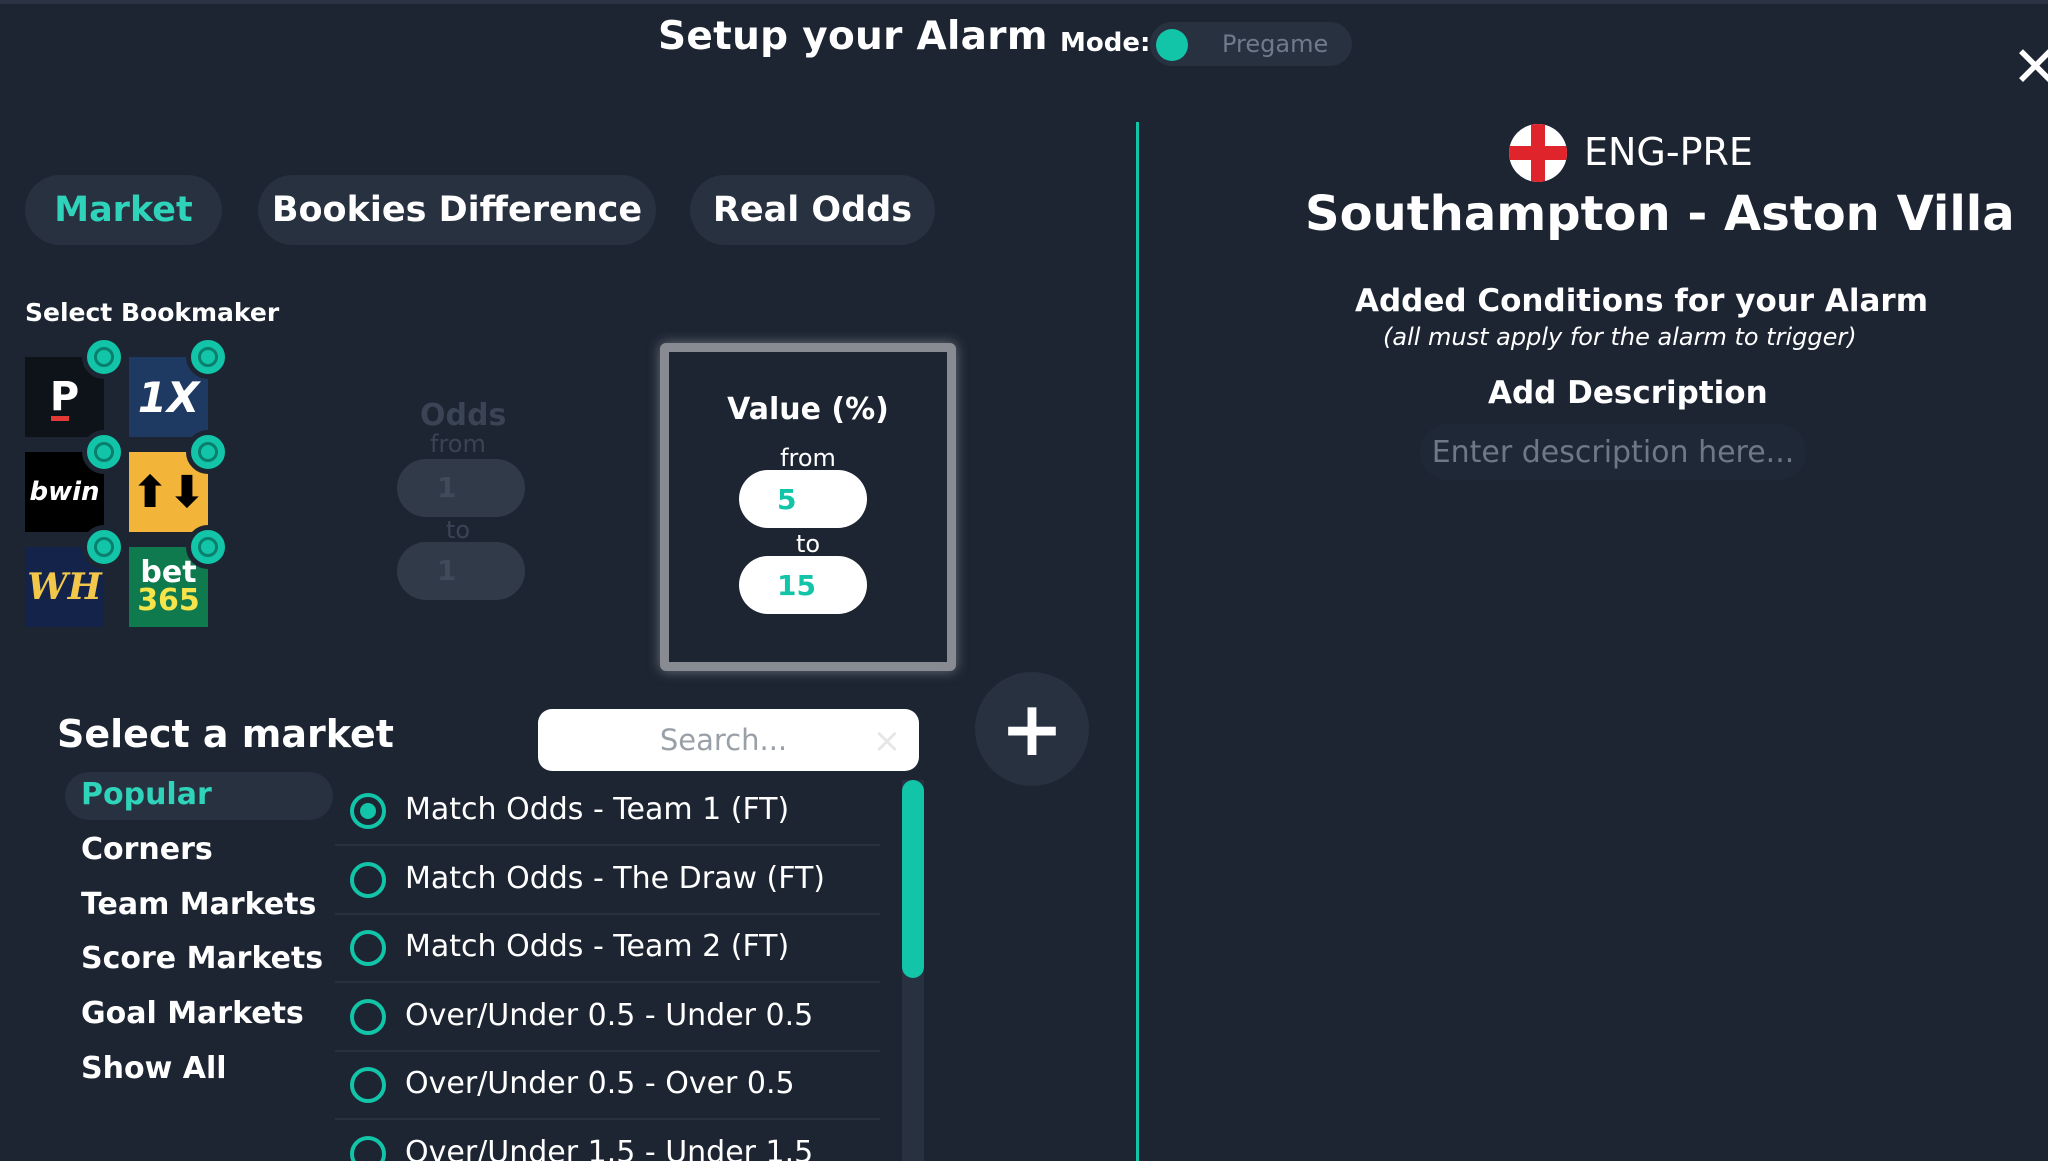 This screenshot has width=2048, height=1161. What do you see at coordinates (1032, 729) in the screenshot?
I see `add-condition-button: +` at bounding box center [1032, 729].